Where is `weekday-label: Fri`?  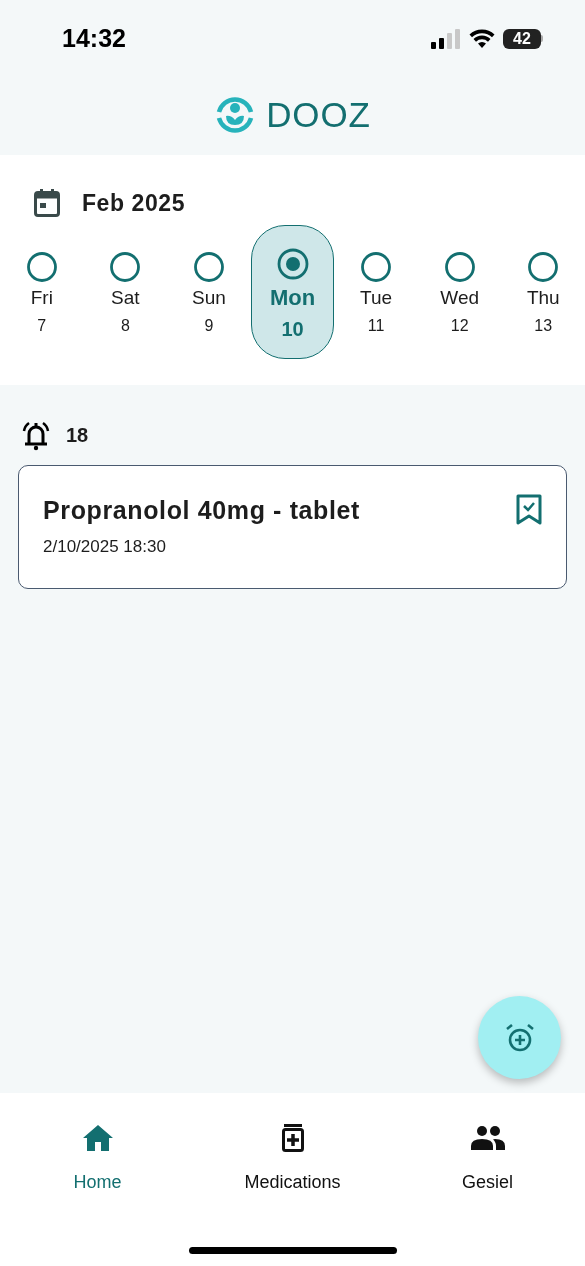 weekday-label: Fri is located at coordinates (41, 298).